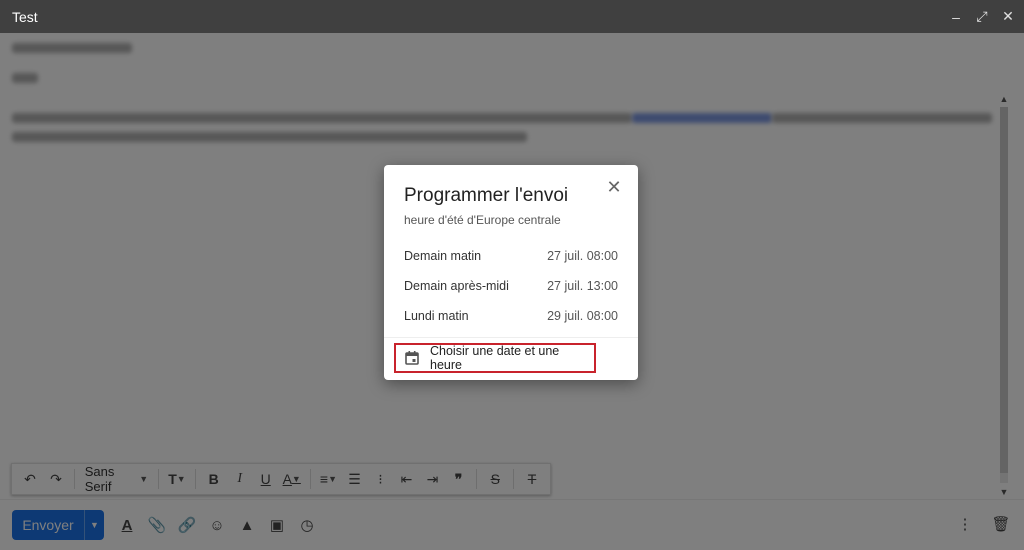 The width and height of the screenshot is (1024, 550). I want to click on dialog-divider, so click(511, 337).